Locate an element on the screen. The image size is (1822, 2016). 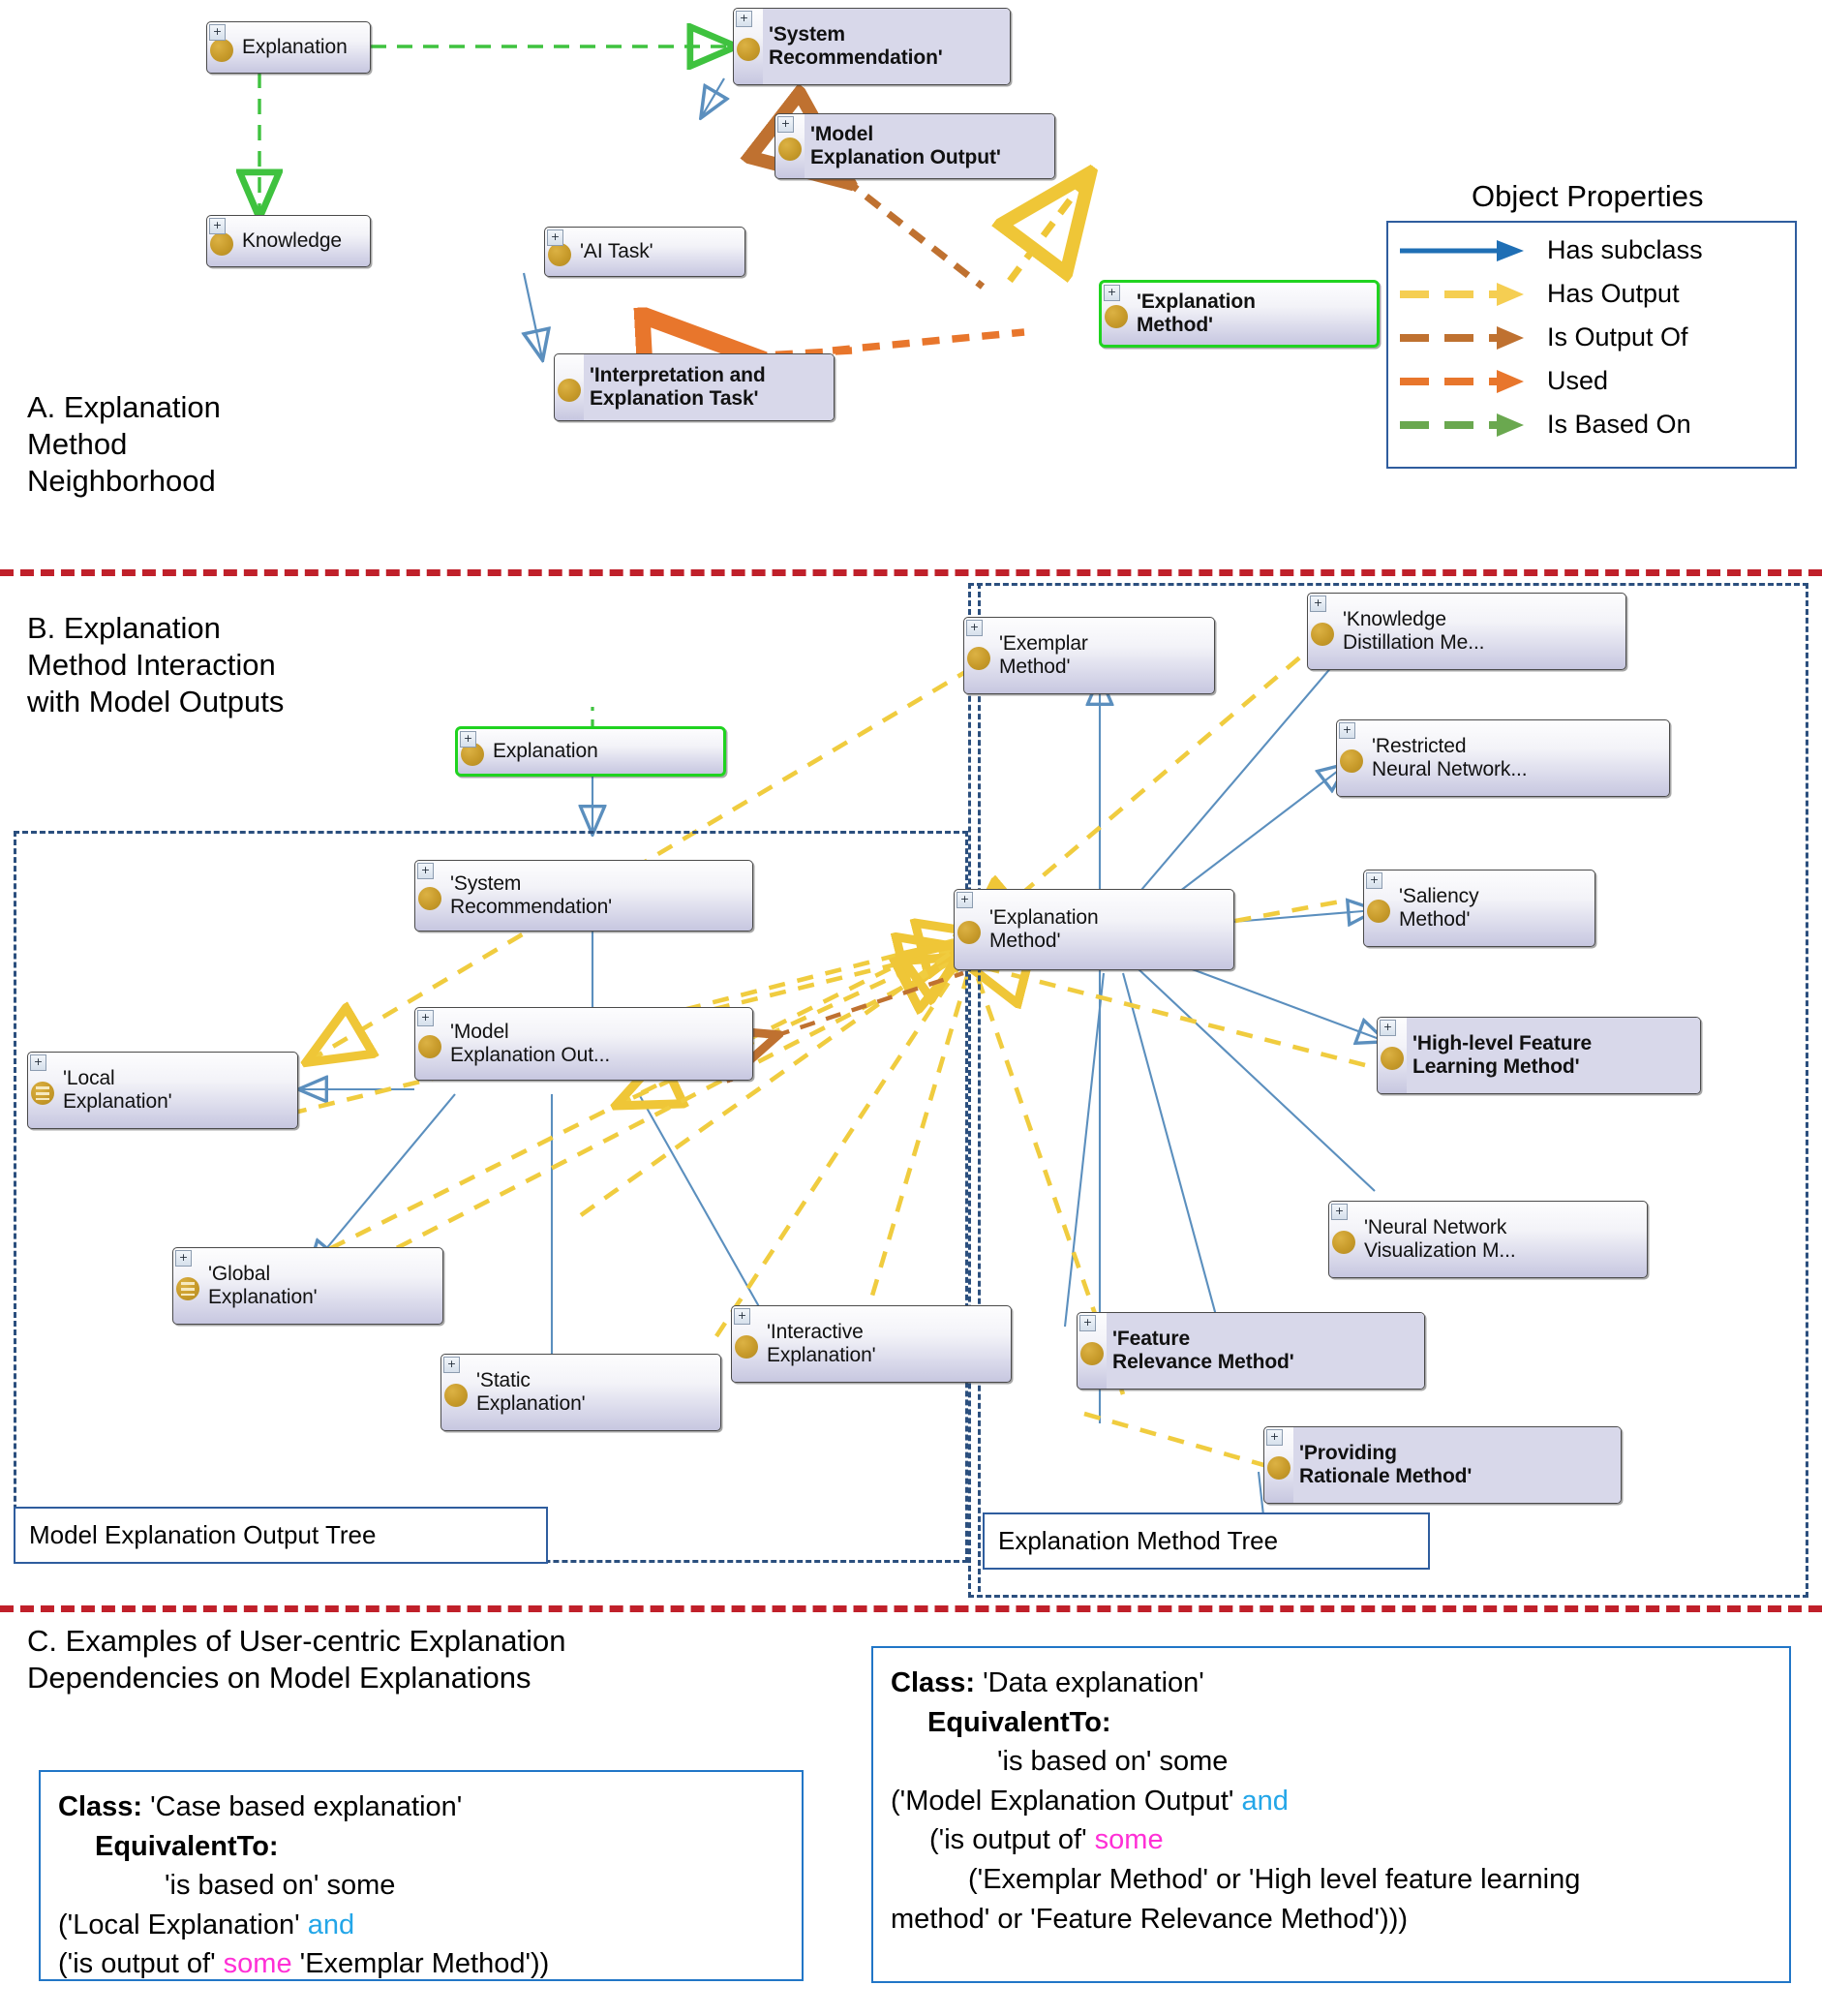
node-label: 'Providing Rationale Method' is located at coordinates (1457, 1465).